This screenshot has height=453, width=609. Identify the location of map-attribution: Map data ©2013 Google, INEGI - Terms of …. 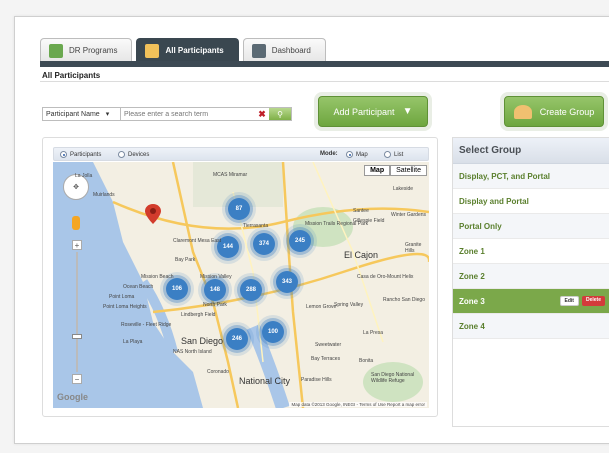
(358, 404).